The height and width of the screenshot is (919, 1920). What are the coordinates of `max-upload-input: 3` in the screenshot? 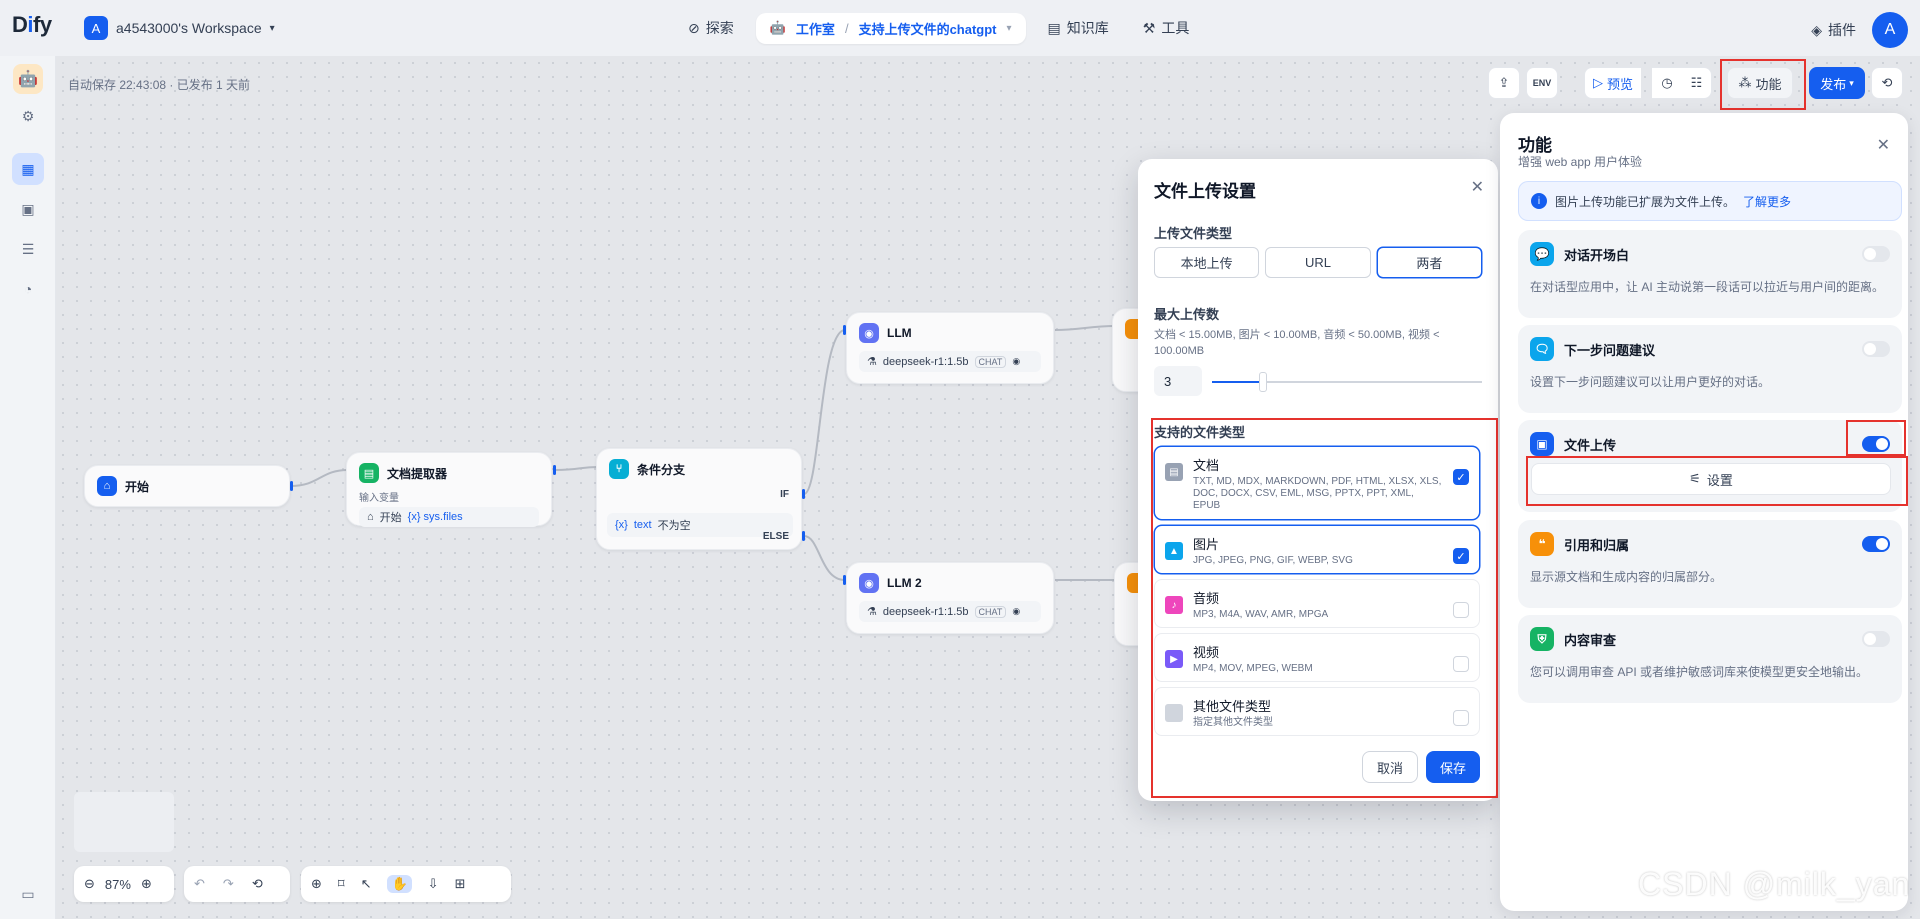 It's located at (1178, 381).